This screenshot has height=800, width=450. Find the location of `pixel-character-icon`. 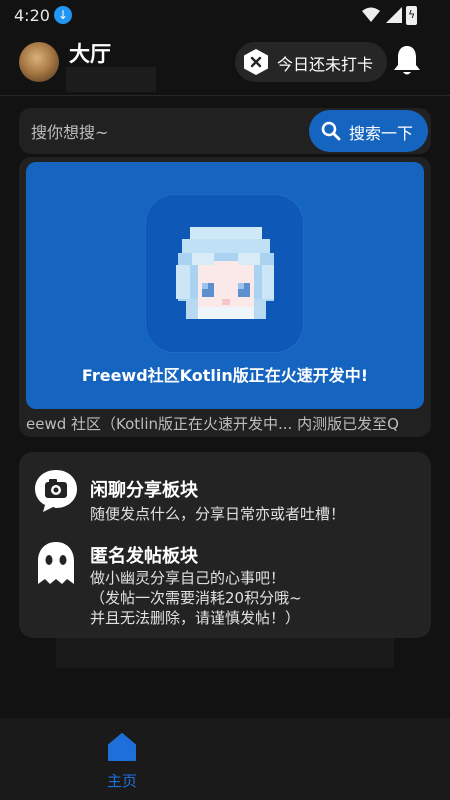

pixel-character-icon is located at coordinates (225, 273).